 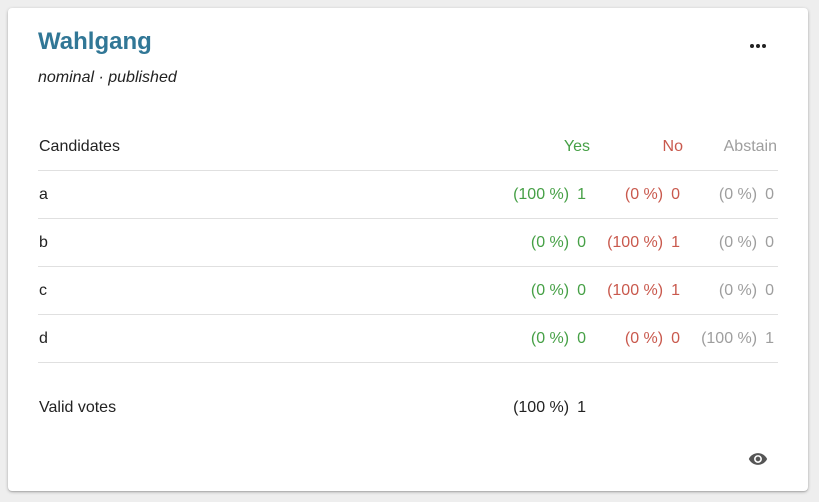 I want to click on valid-votes-percent: (100 %), so click(x=541, y=407).